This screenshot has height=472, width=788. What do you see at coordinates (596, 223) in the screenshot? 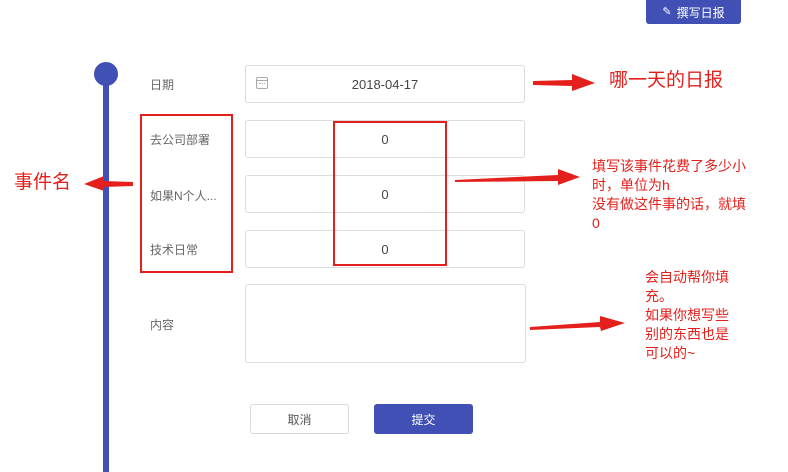
I see `hours-annotation-line-4: 0` at bounding box center [596, 223].